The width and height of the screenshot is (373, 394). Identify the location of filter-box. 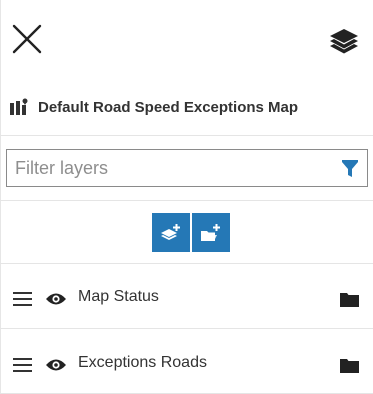
(187, 168).